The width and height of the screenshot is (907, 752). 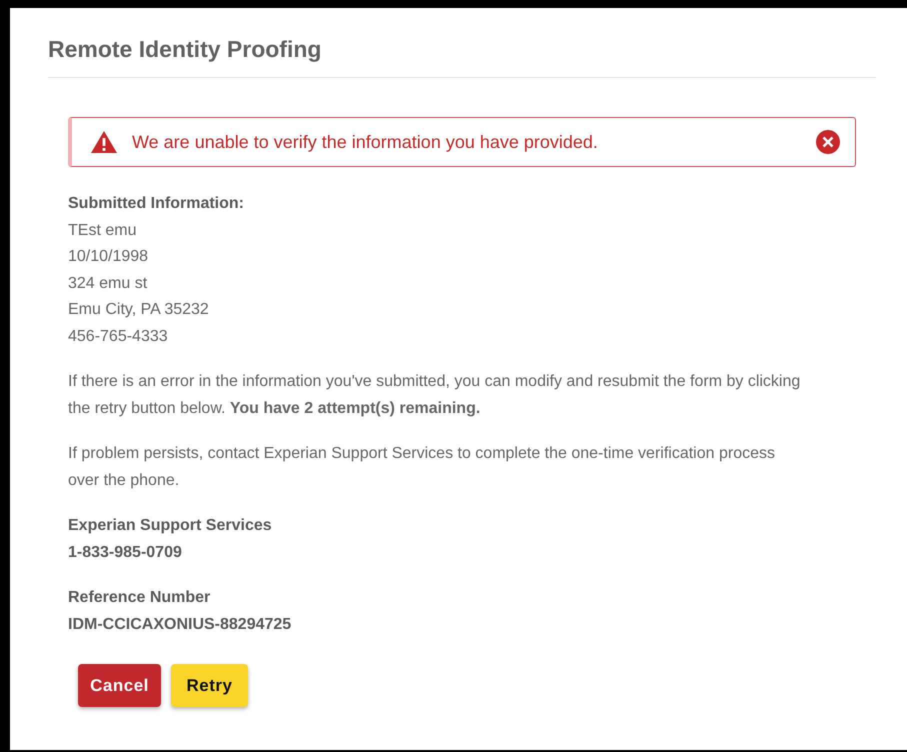 What do you see at coordinates (118, 336) in the screenshot?
I see `submitted-line: 456-765-4333` at bounding box center [118, 336].